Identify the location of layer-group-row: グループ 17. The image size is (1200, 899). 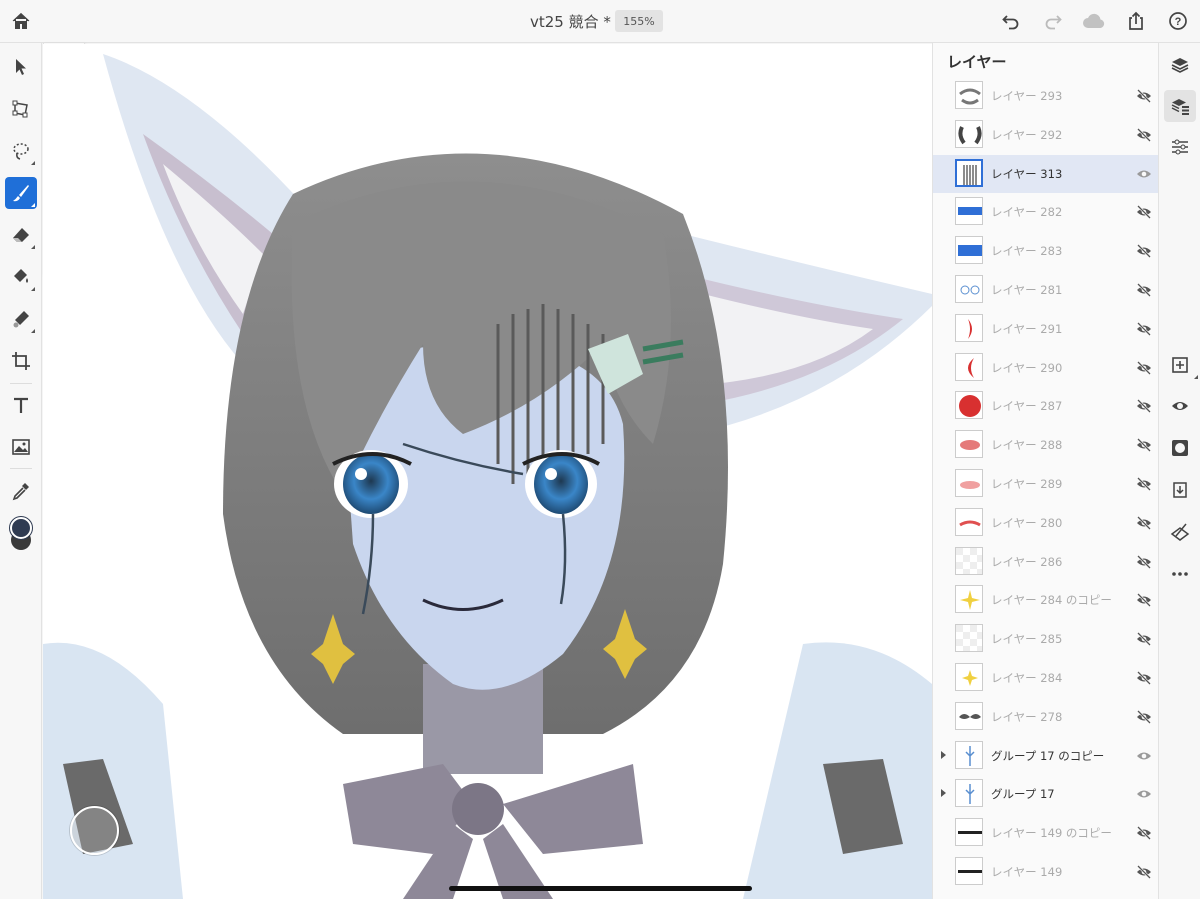
(1045, 794).